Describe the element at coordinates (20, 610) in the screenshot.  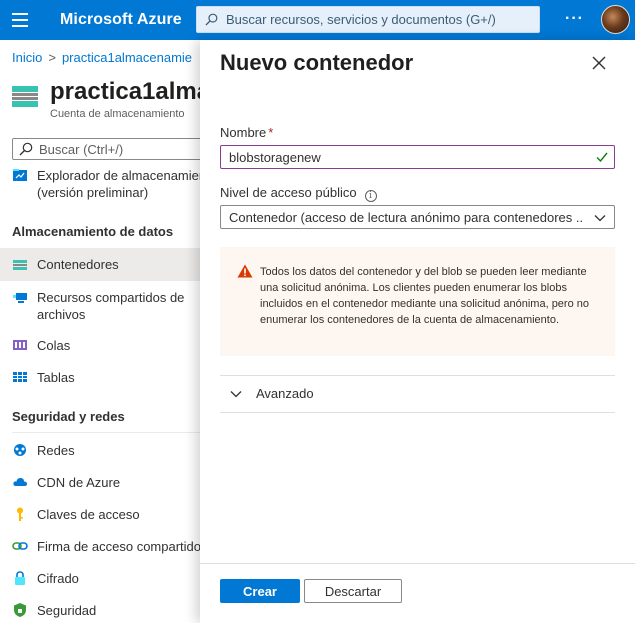
I see `shield-icon` at that location.